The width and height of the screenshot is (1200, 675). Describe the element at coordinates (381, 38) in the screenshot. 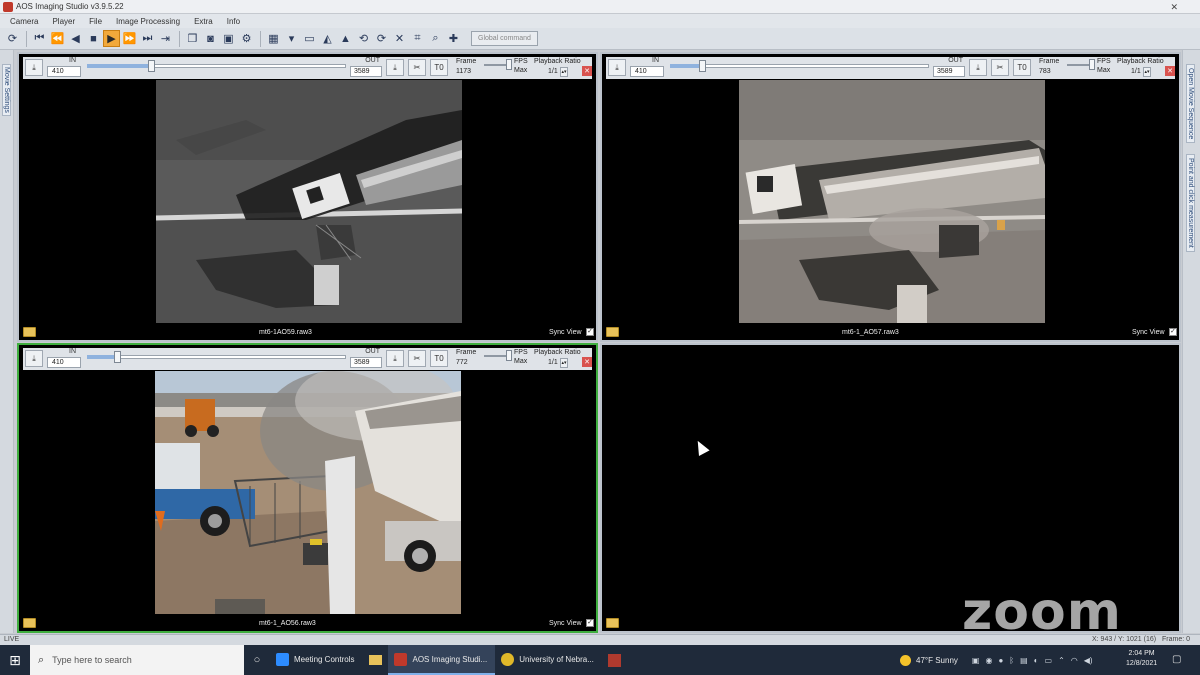

I see `mirror-icon: ⟳` at that location.